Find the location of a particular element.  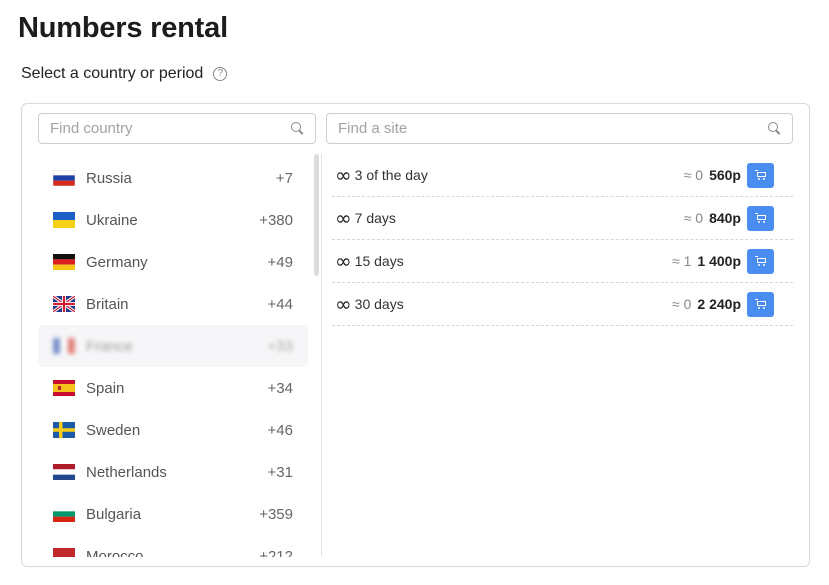

country-name: Bulgaria is located at coordinates (114, 514).